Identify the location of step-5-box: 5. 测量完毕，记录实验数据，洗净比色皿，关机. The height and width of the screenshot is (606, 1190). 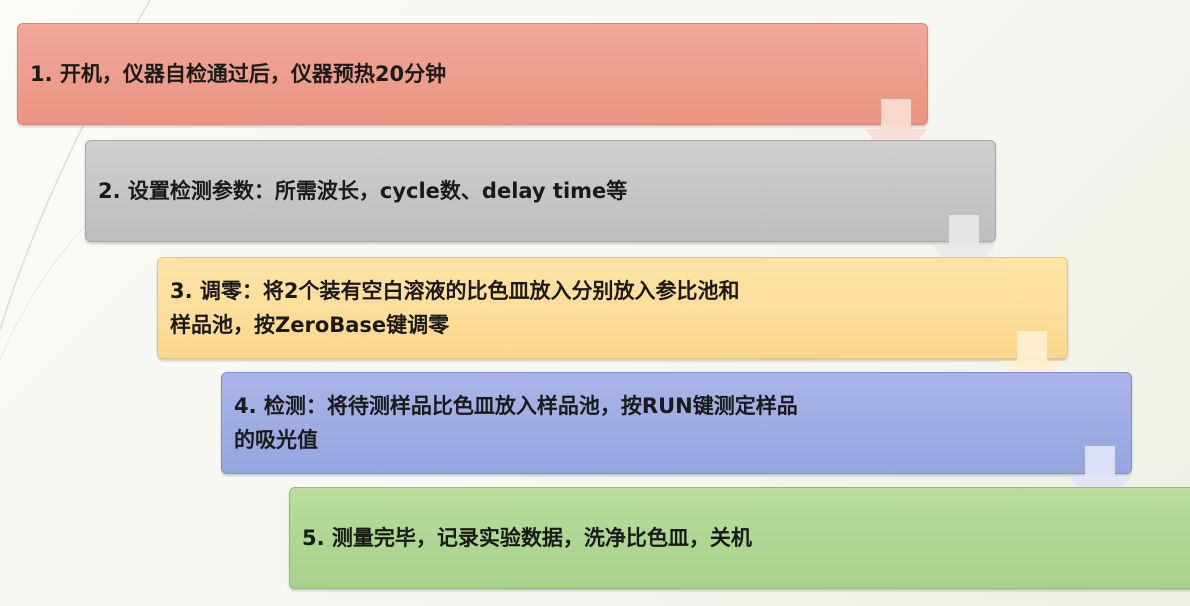
(739, 538).